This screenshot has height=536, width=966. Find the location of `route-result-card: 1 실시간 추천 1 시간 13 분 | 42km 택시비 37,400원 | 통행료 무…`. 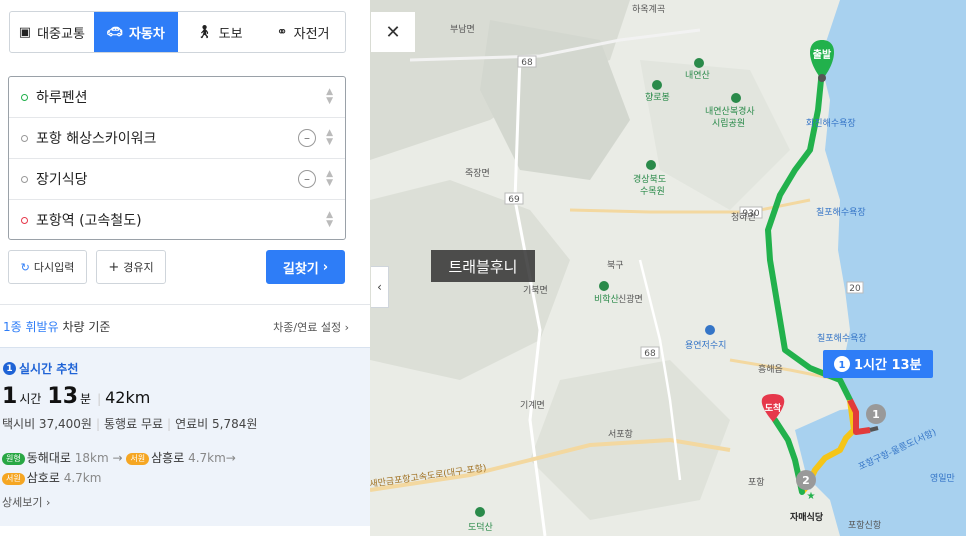

route-result-card: 1 실시간 추천 1 시간 13 분 | 42km 택시비 37,400원 | 통행료 무… is located at coordinates (185, 436).